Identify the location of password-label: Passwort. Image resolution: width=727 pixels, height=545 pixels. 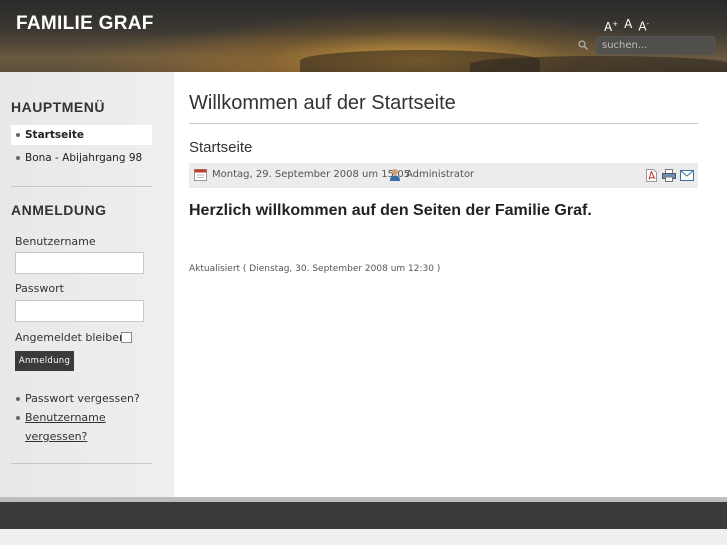
(39, 288).